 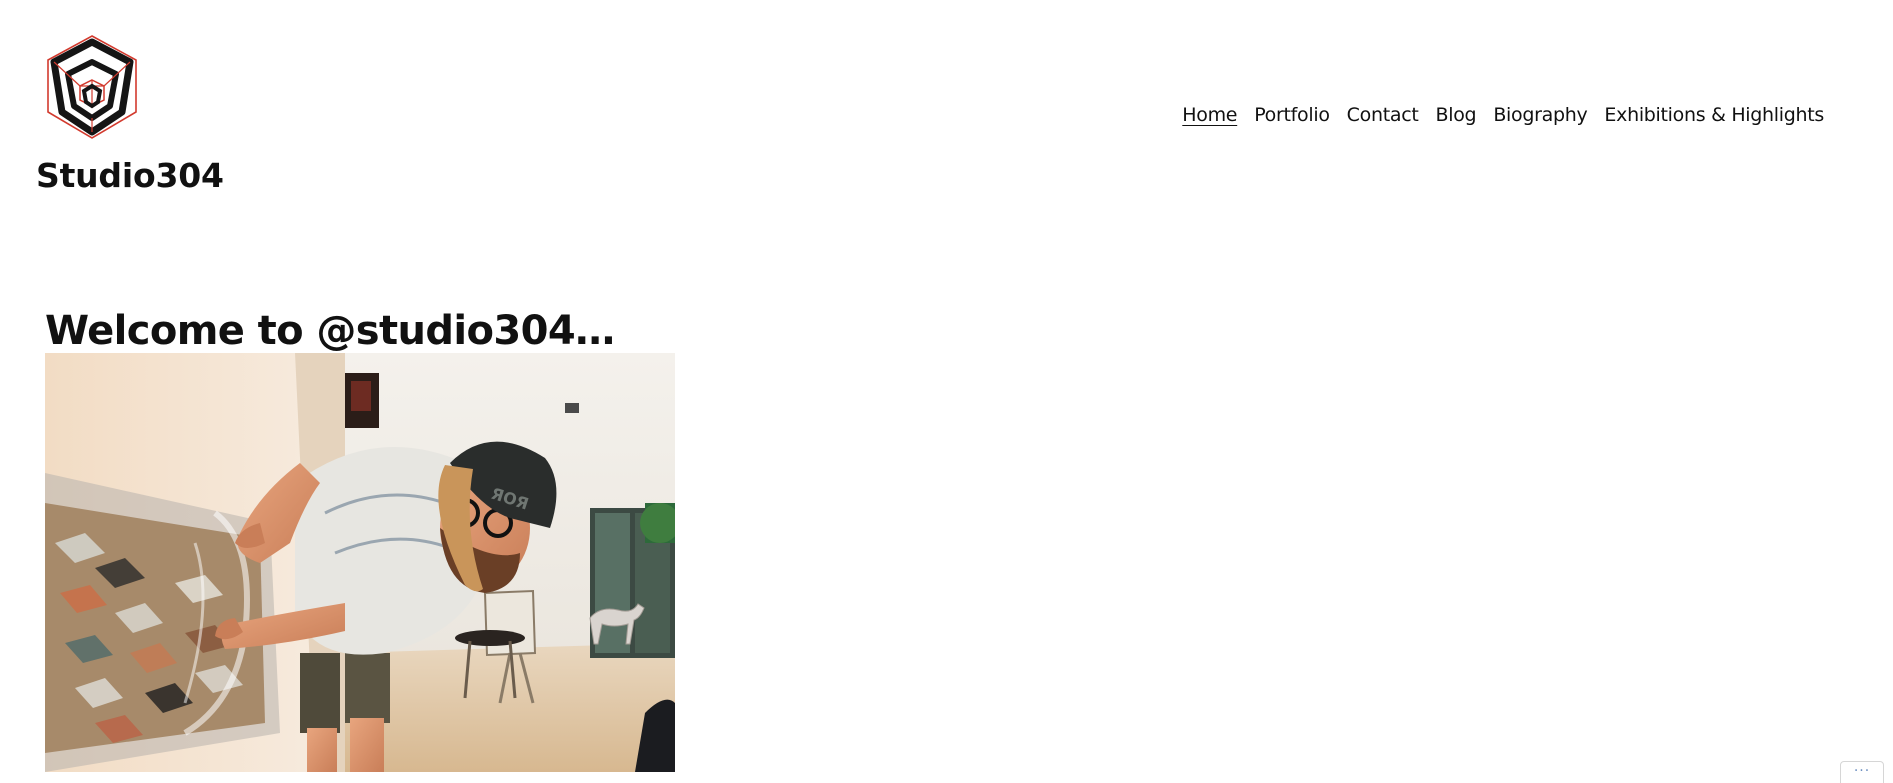 I want to click on more-options-button: ···, so click(x=1862, y=772).